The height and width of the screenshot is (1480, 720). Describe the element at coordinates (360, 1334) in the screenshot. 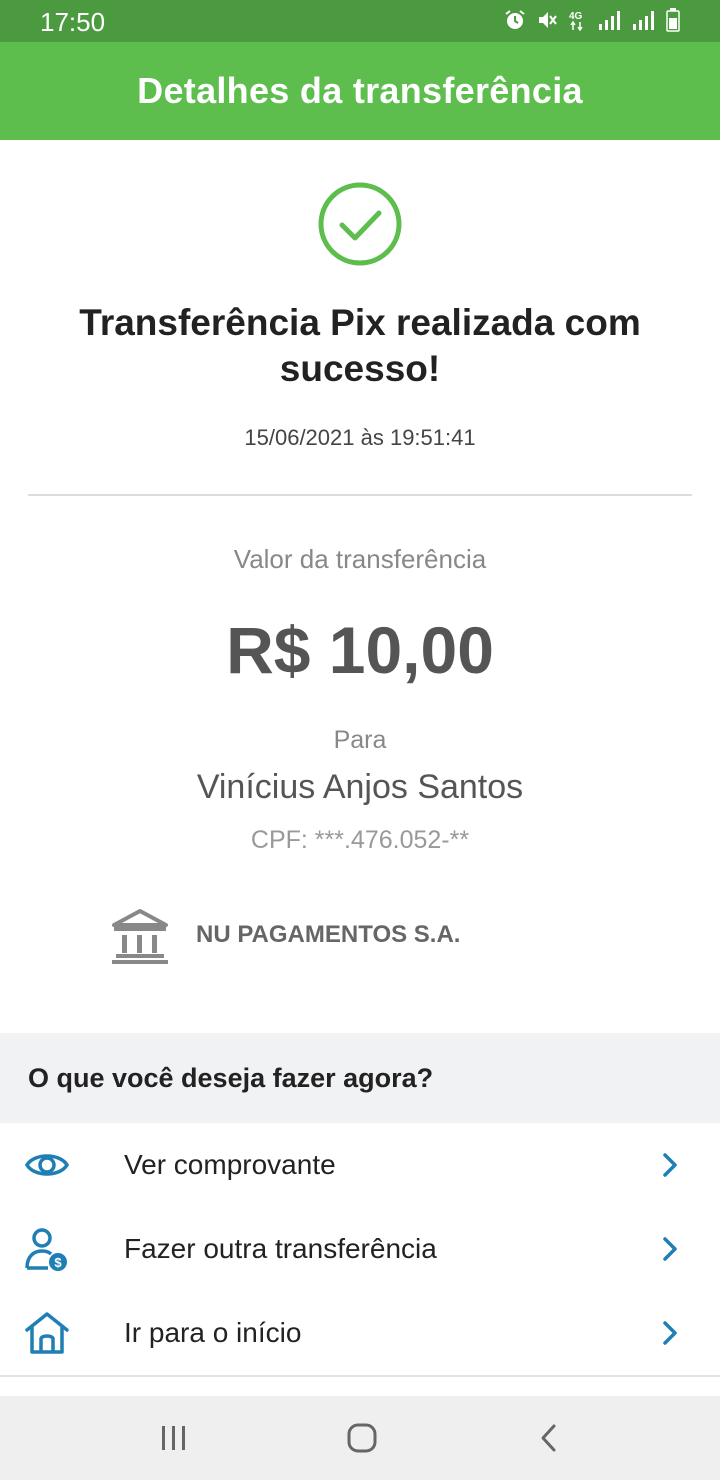

I see `go-home-button: Ir para o início` at that location.